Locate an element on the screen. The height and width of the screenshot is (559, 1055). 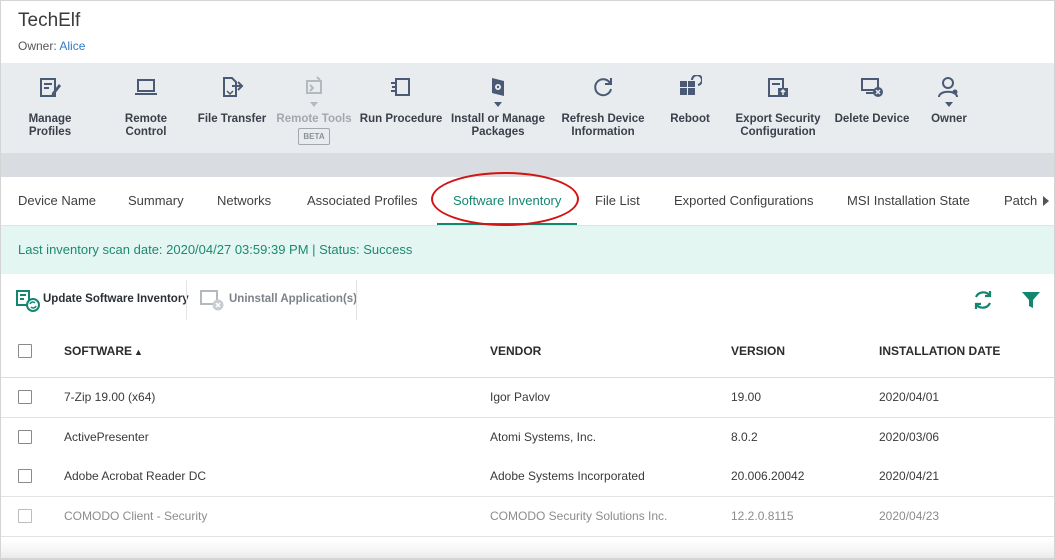
uninstall-applications-label: Uninstall Application(s) is located at coordinates (293, 299).